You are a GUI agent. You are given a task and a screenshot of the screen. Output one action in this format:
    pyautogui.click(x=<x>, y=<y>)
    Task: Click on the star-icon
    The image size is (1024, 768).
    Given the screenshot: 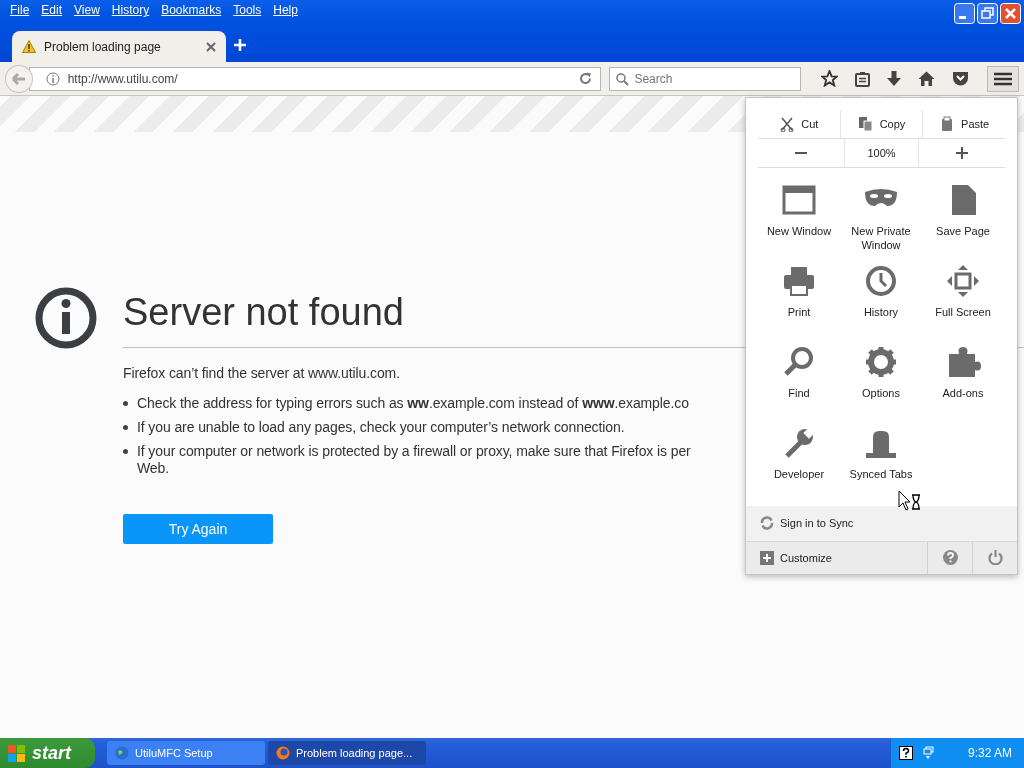 What is the action you would take?
    pyautogui.click(x=830, y=78)
    